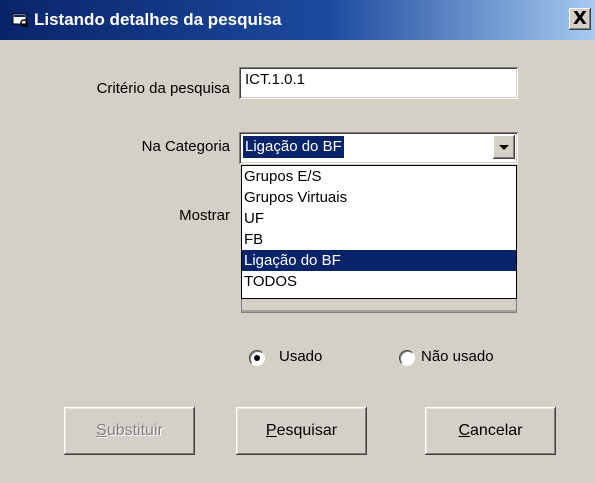  I want to click on substituir-button: Substituir, so click(129, 431).